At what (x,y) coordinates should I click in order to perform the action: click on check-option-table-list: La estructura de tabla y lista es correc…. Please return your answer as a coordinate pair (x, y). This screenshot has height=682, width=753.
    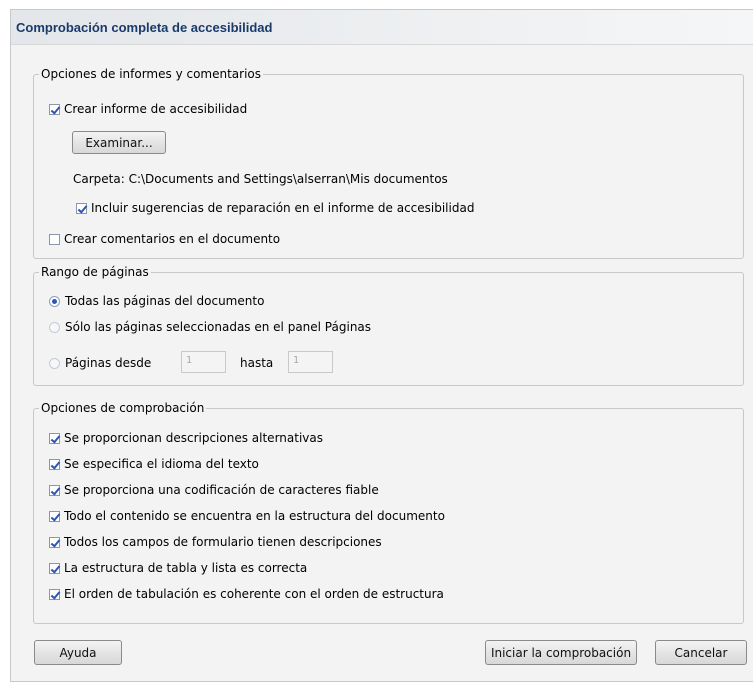
    Looking at the image, I should click on (178, 568).